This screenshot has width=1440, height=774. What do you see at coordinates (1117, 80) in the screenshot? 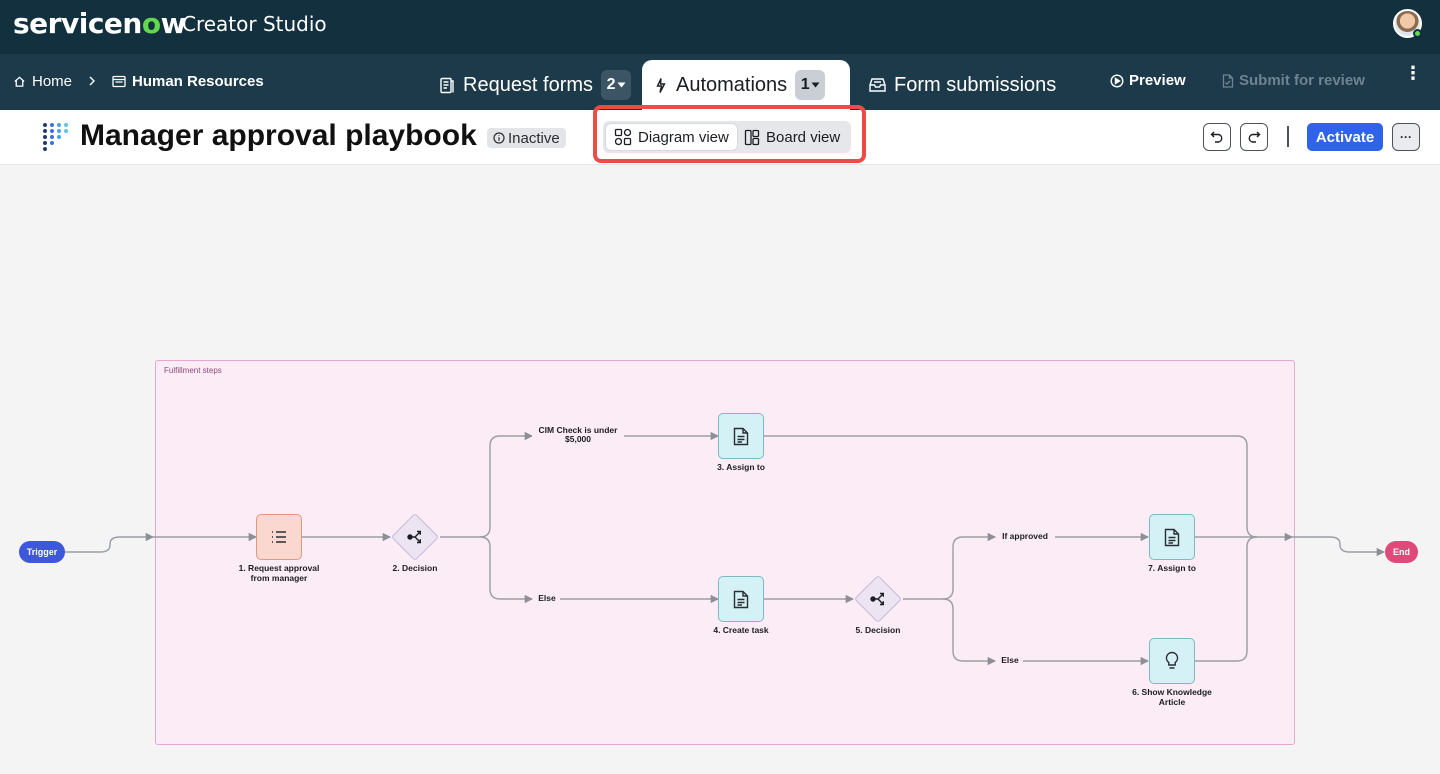
I see `play-circle-icon` at bounding box center [1117, 80].